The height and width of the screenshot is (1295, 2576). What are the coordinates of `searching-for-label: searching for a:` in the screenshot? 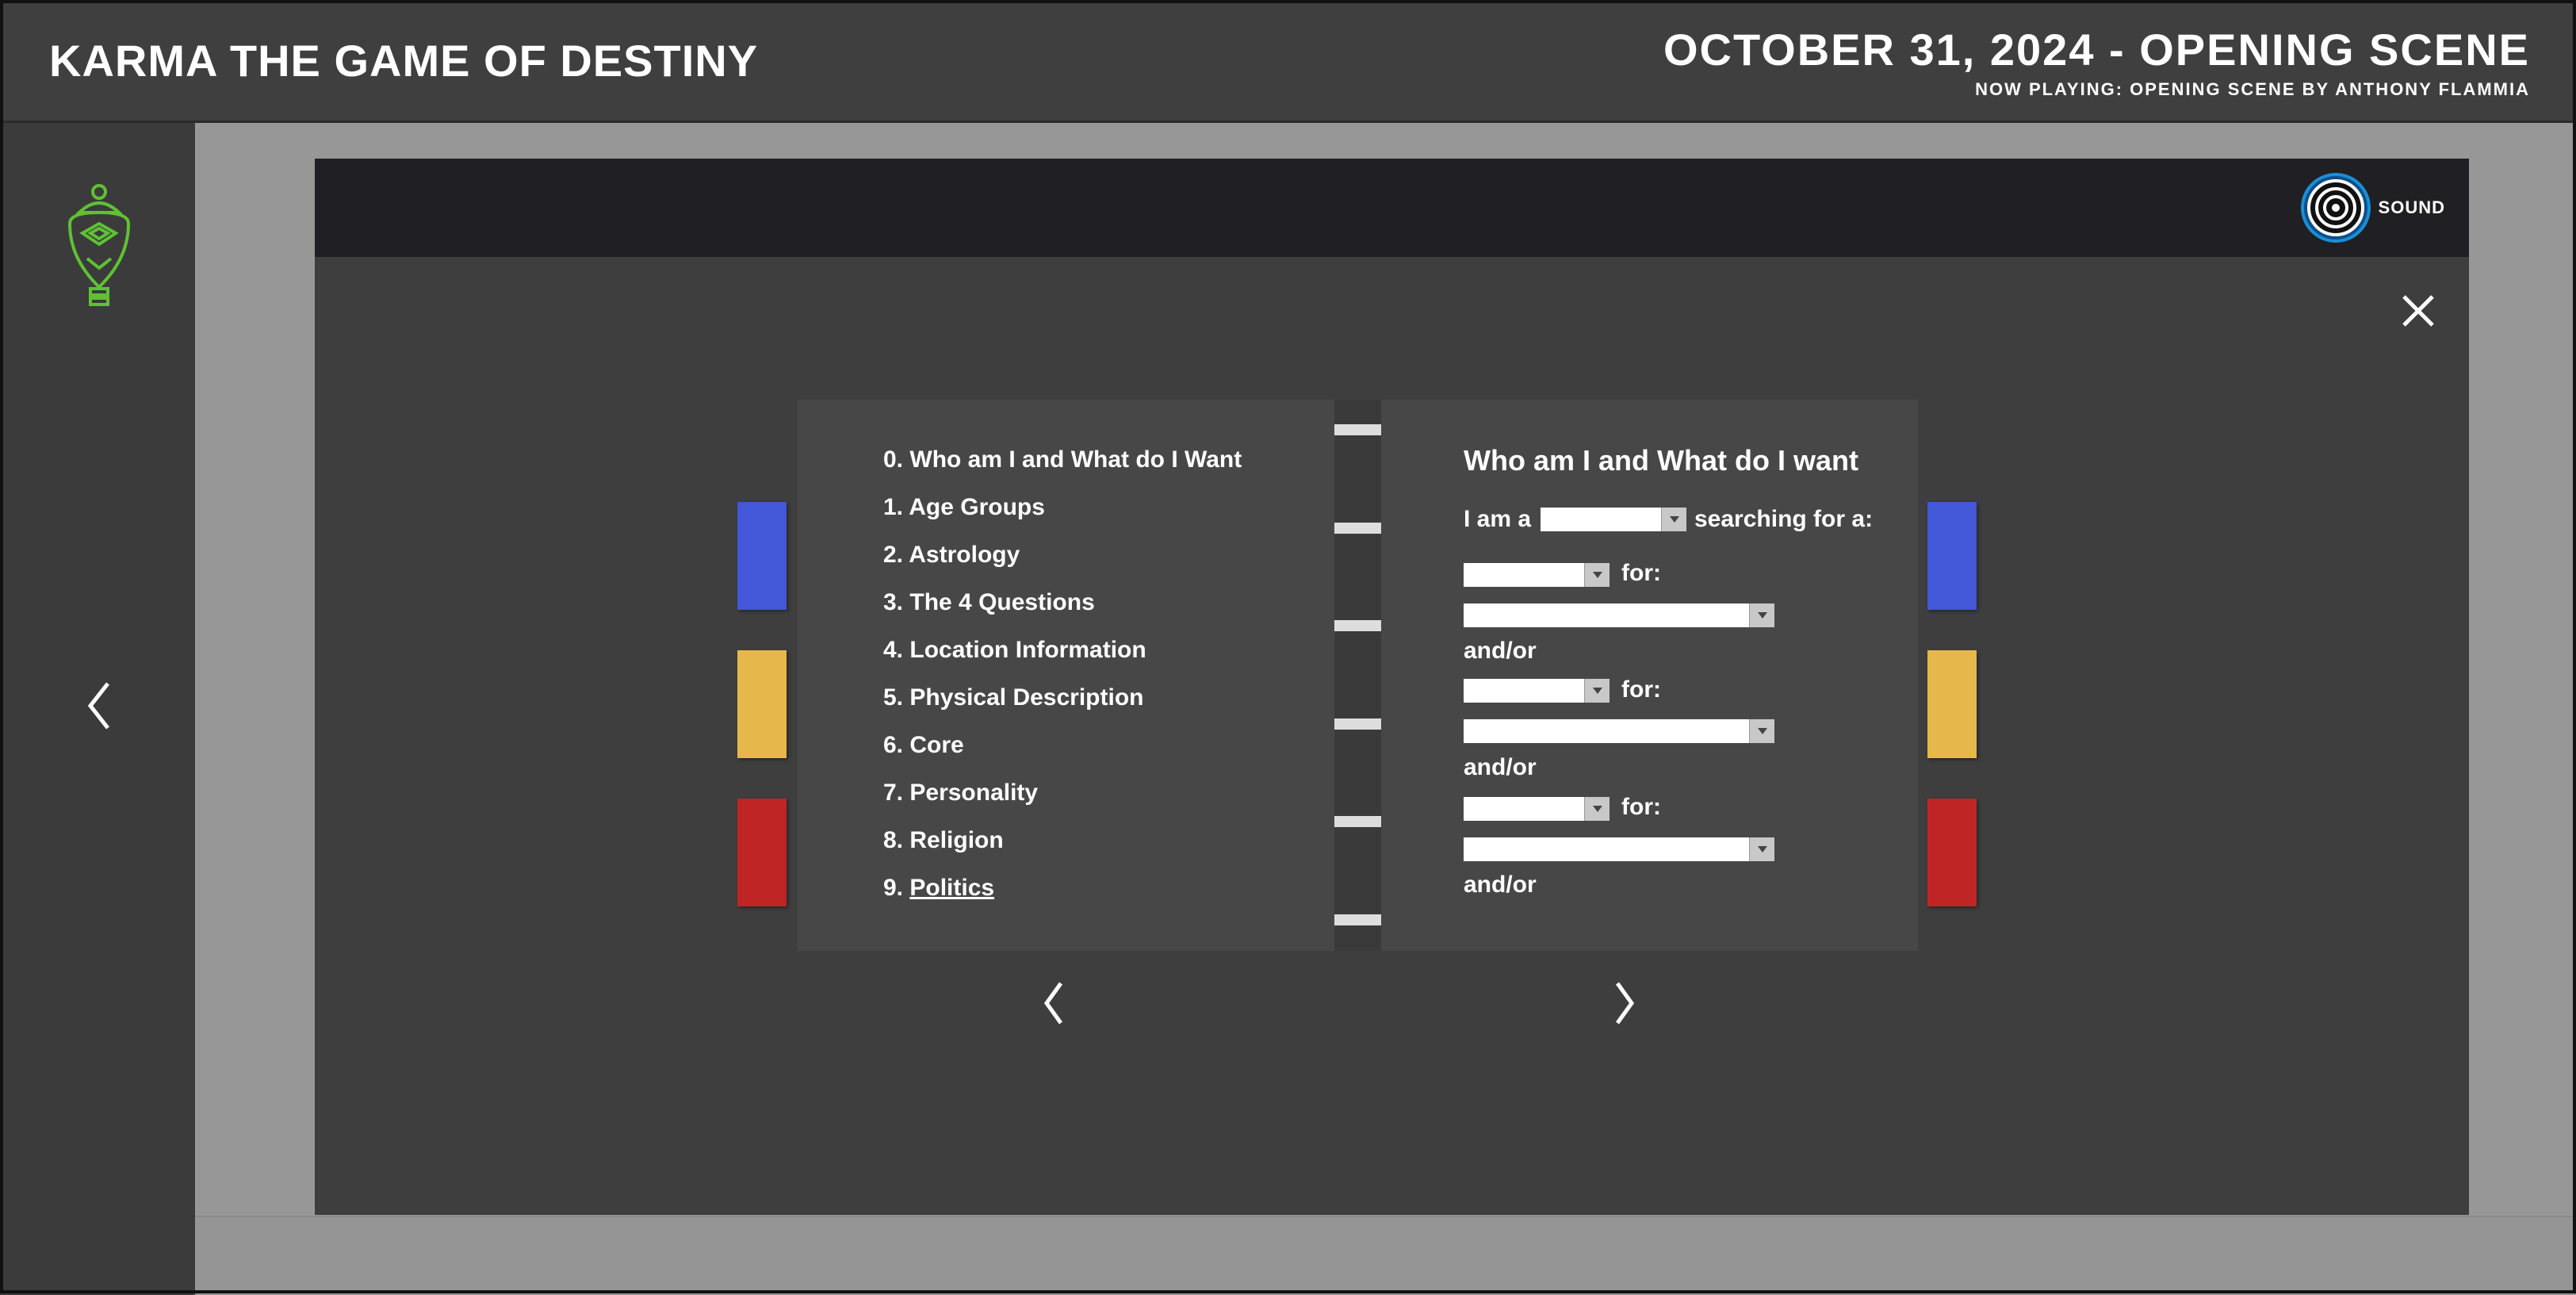 It's located at (1784, 519).